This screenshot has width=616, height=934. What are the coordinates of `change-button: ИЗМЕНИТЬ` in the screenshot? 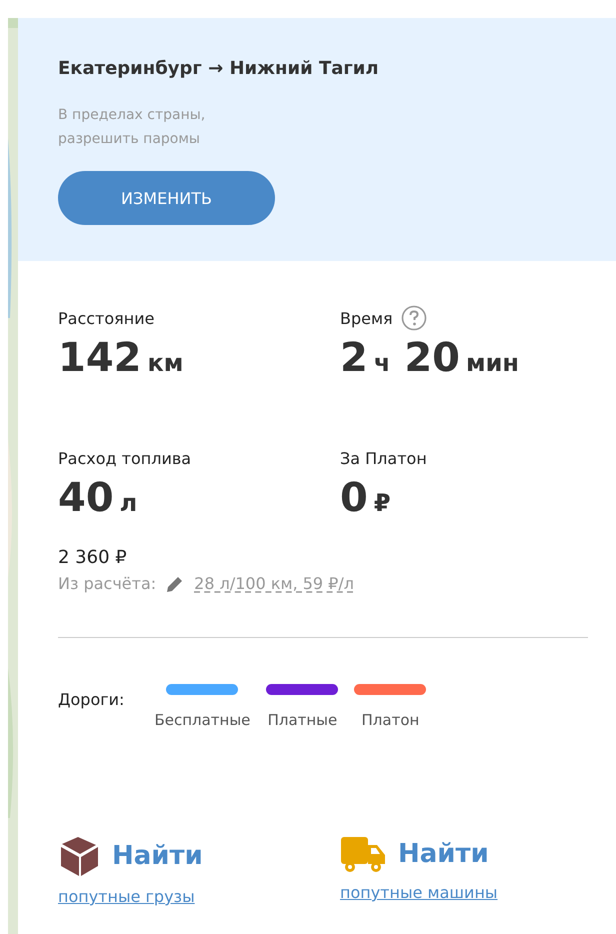 It's located at (166, 198).